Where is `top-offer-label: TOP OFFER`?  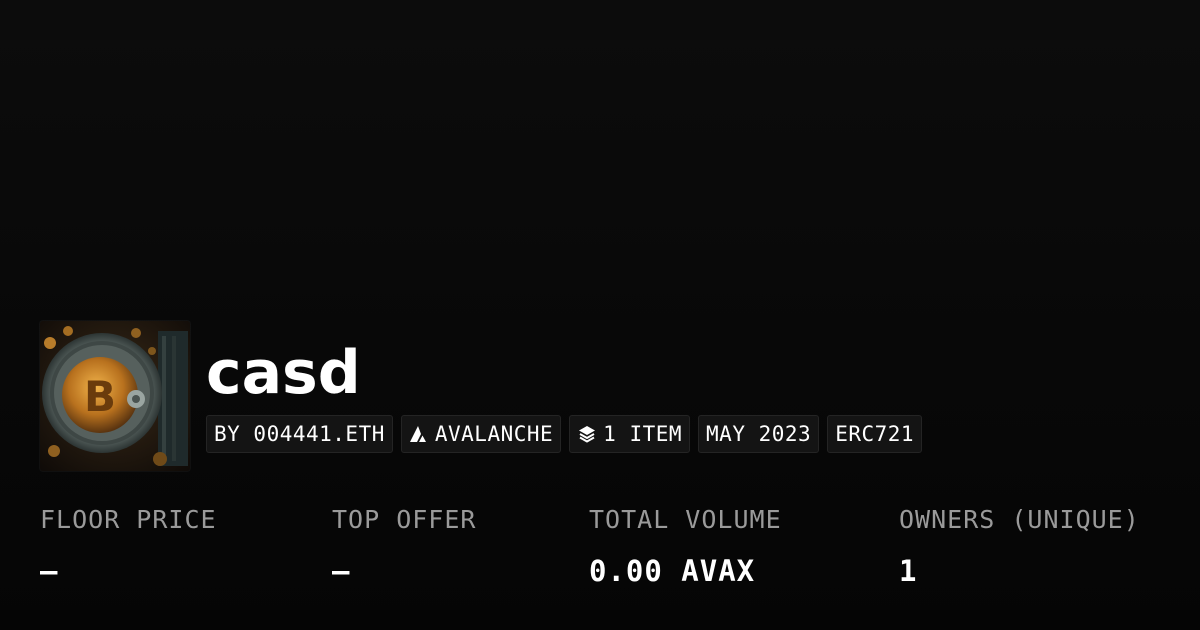
top-offer-label: TOP OFFER is located at coordinates (404, 519).